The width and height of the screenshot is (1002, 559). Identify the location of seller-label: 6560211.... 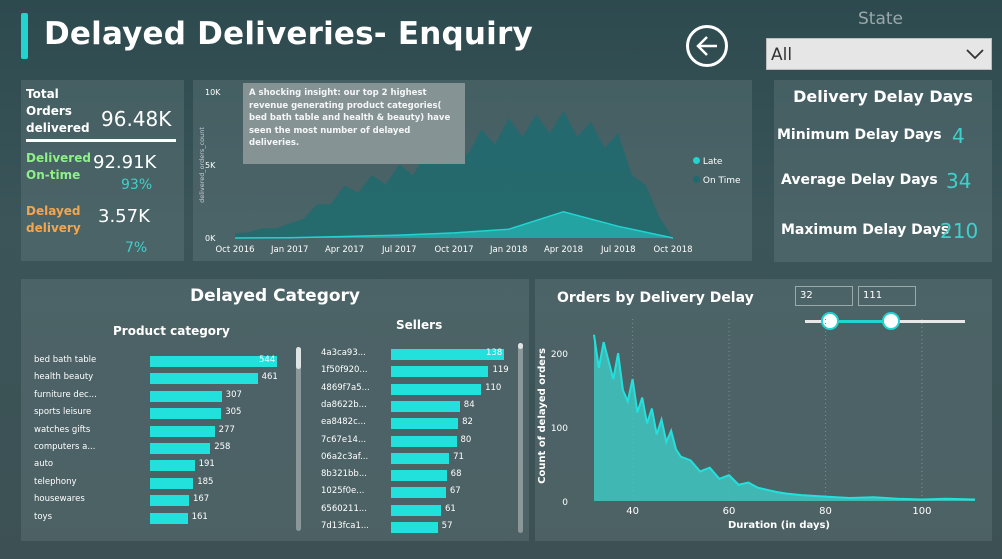
(344, 508).